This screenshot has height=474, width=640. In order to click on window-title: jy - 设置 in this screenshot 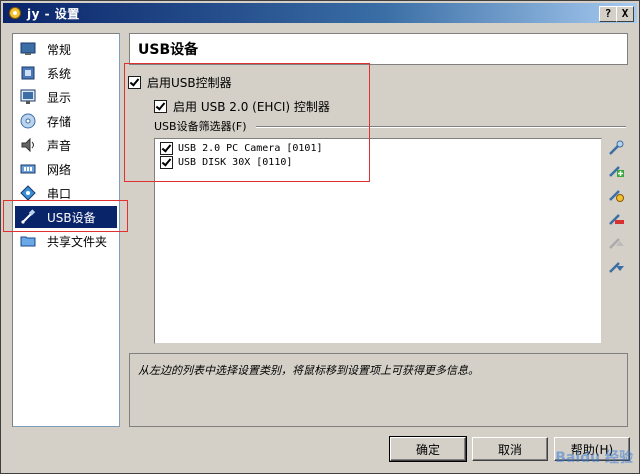, I will do `click(53, 13)`.